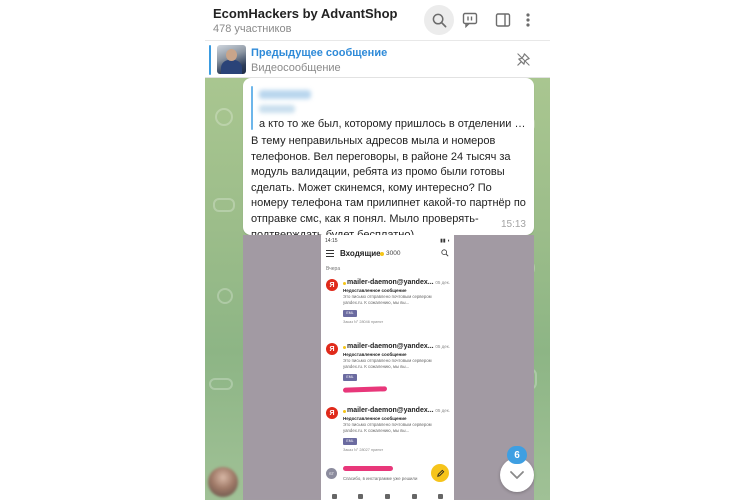  Describe the element at coordinates (517, 455) in the screenshot. I see `unread-count-badge: 6` at that location.